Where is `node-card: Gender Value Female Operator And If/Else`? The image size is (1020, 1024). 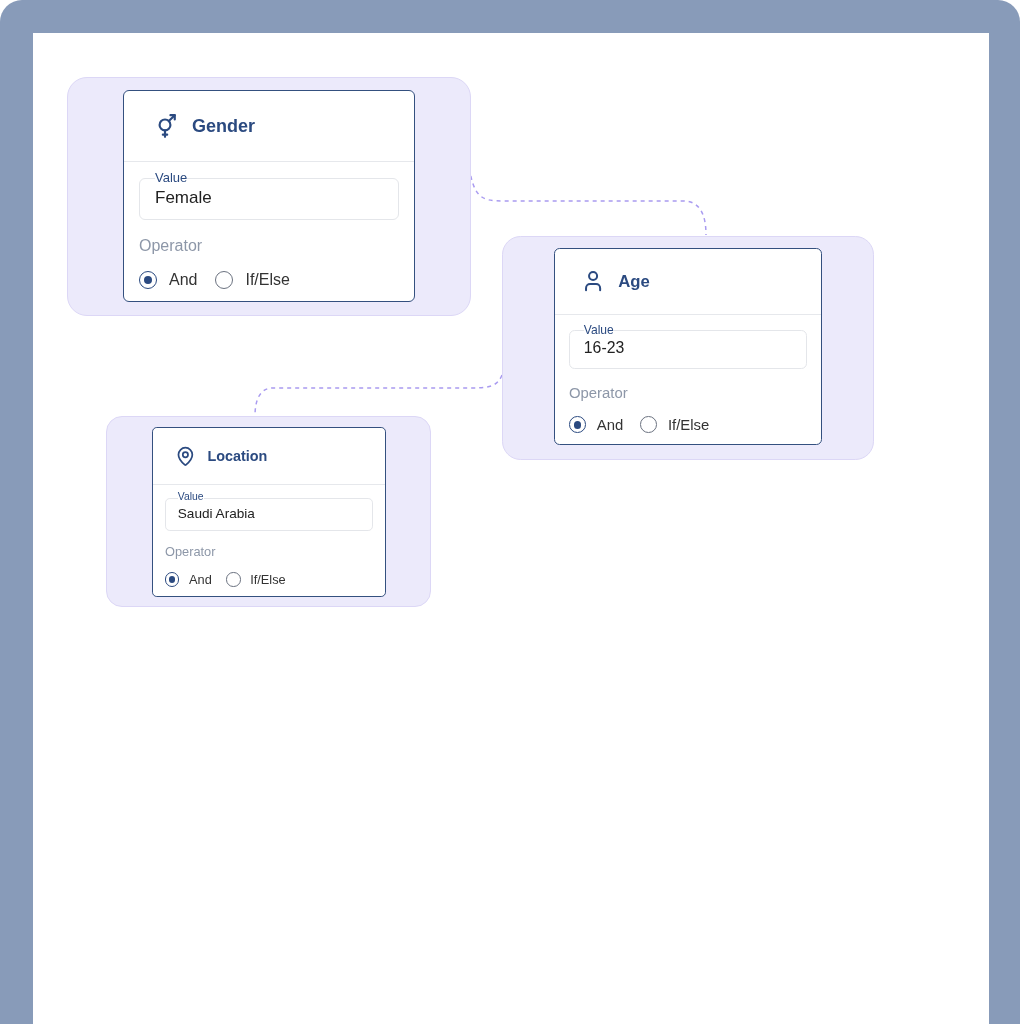
node-card: Gender Value Female Operator And If/Else is located at coordinates (269, 196).